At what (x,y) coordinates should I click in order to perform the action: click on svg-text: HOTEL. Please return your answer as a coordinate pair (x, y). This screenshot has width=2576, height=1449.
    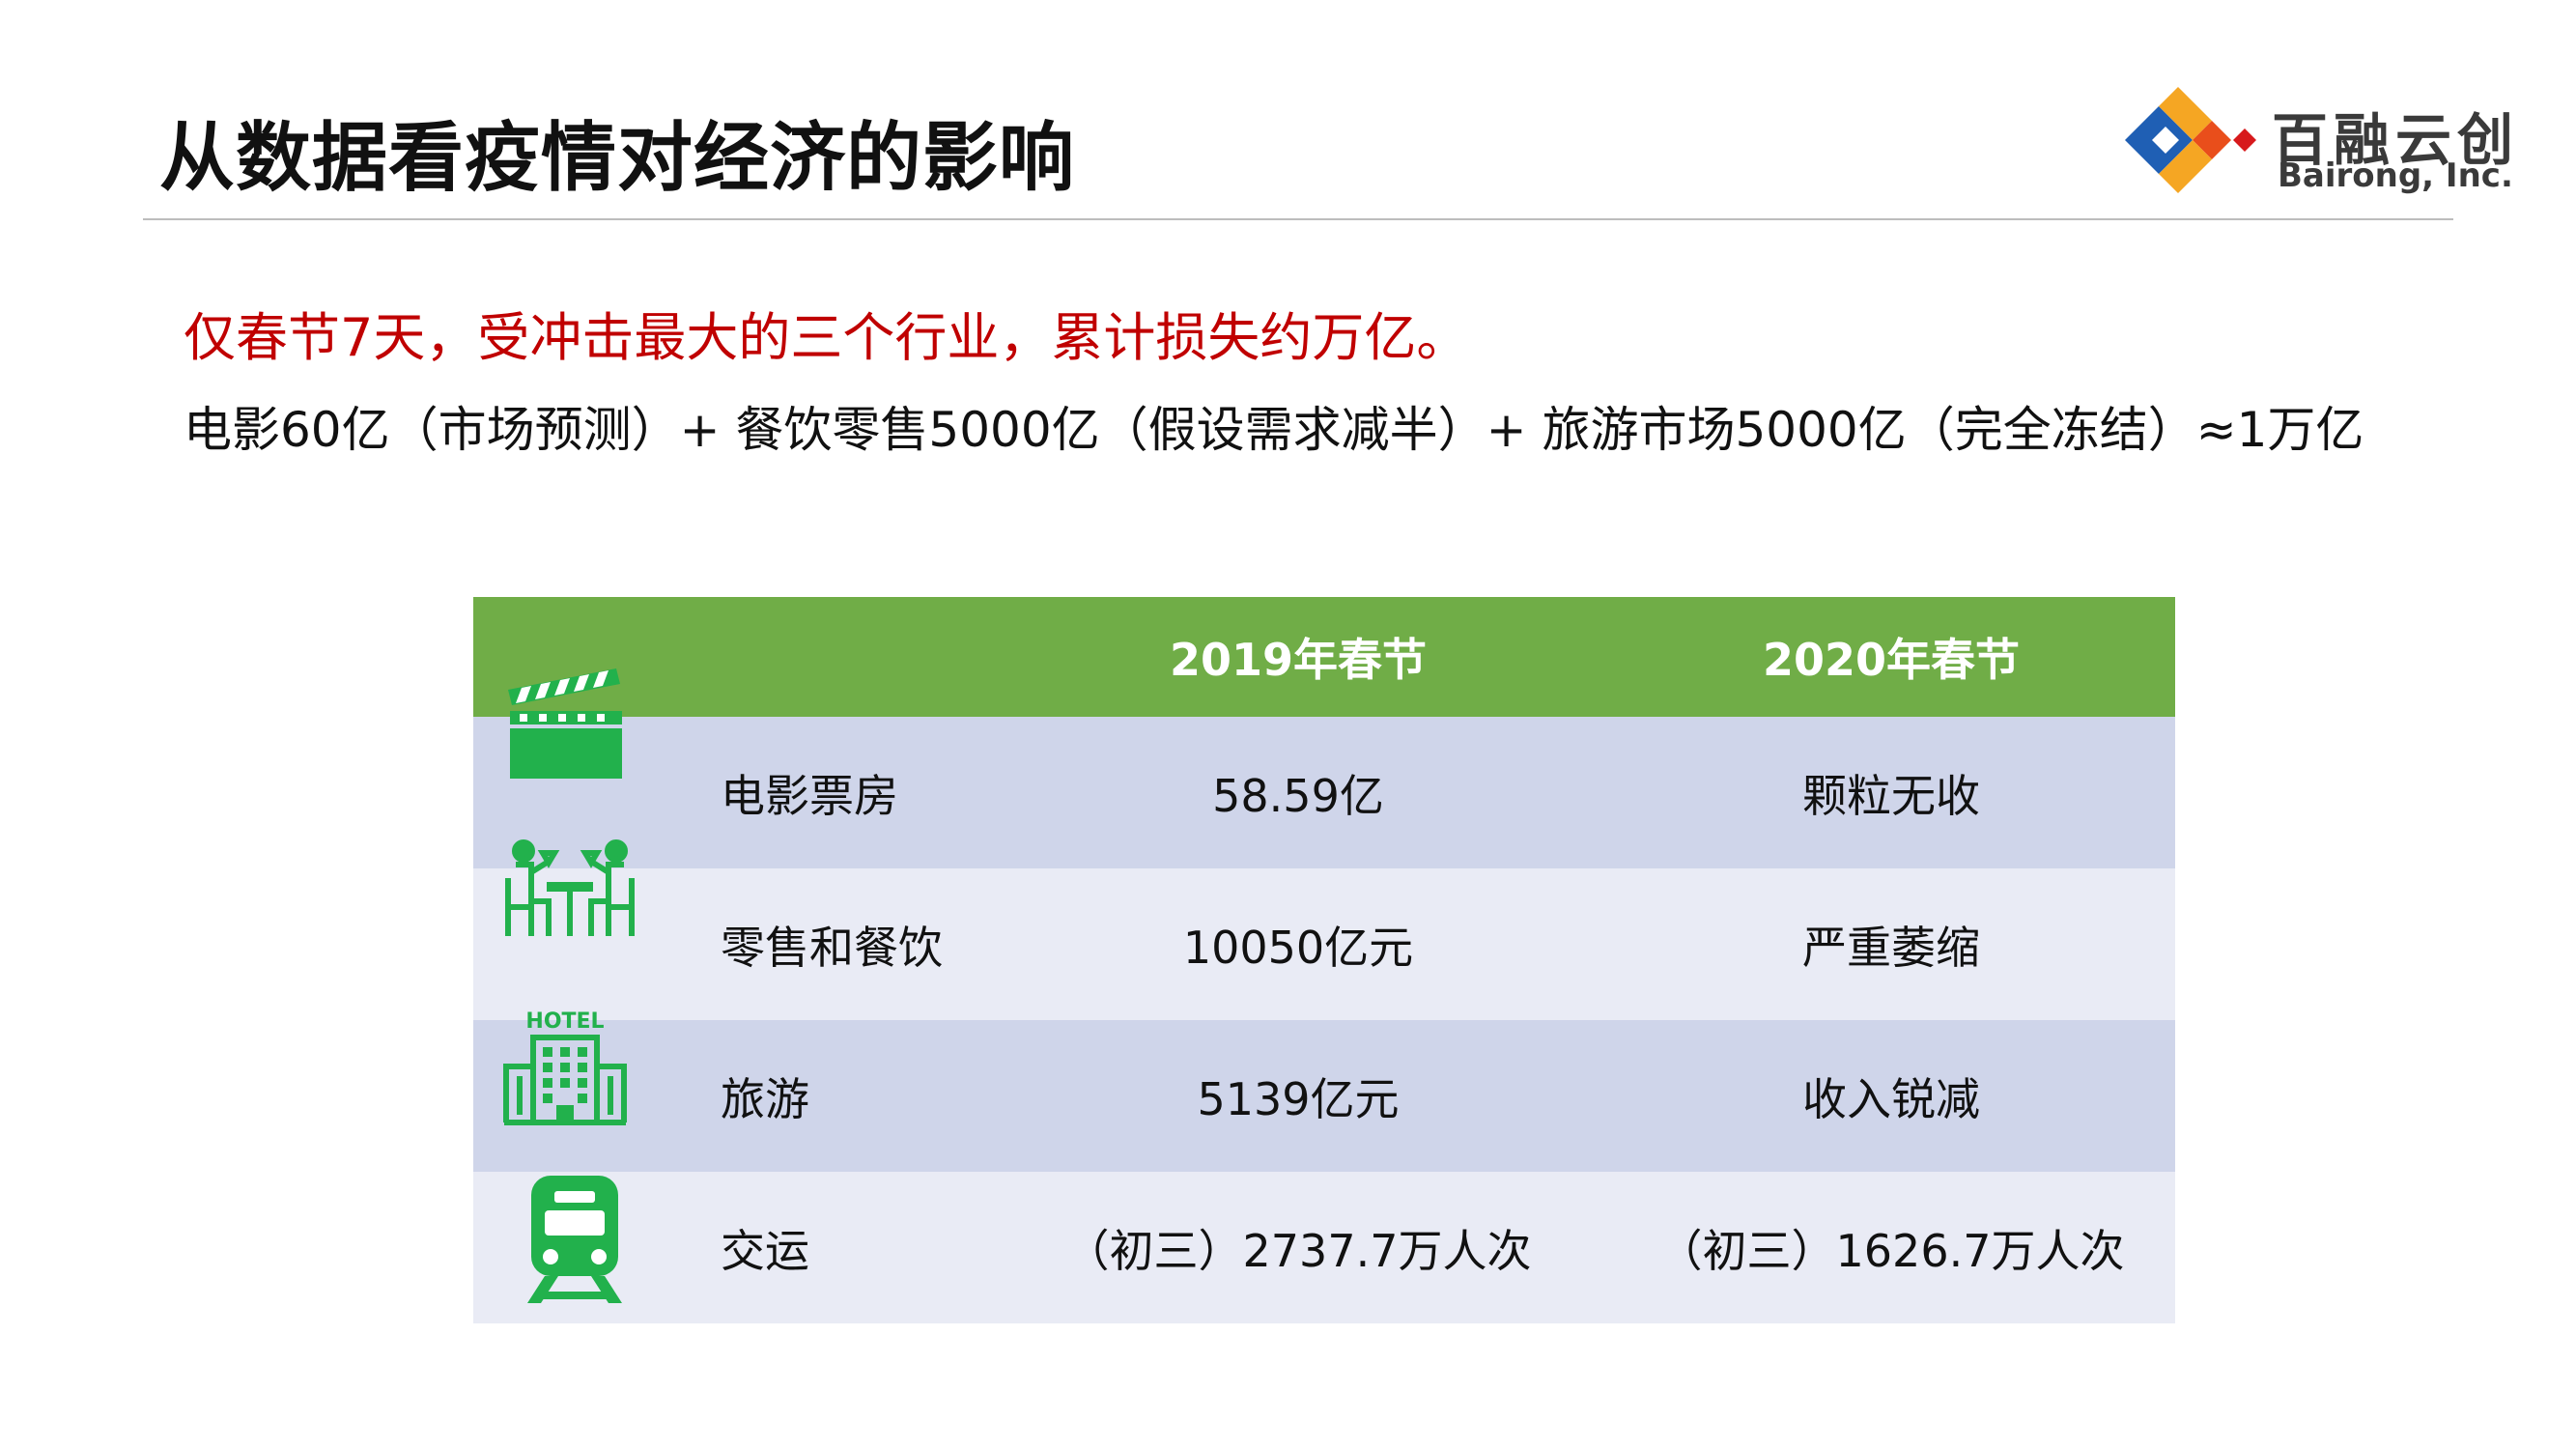
    Looking at the image, I should click on (564, 1021).